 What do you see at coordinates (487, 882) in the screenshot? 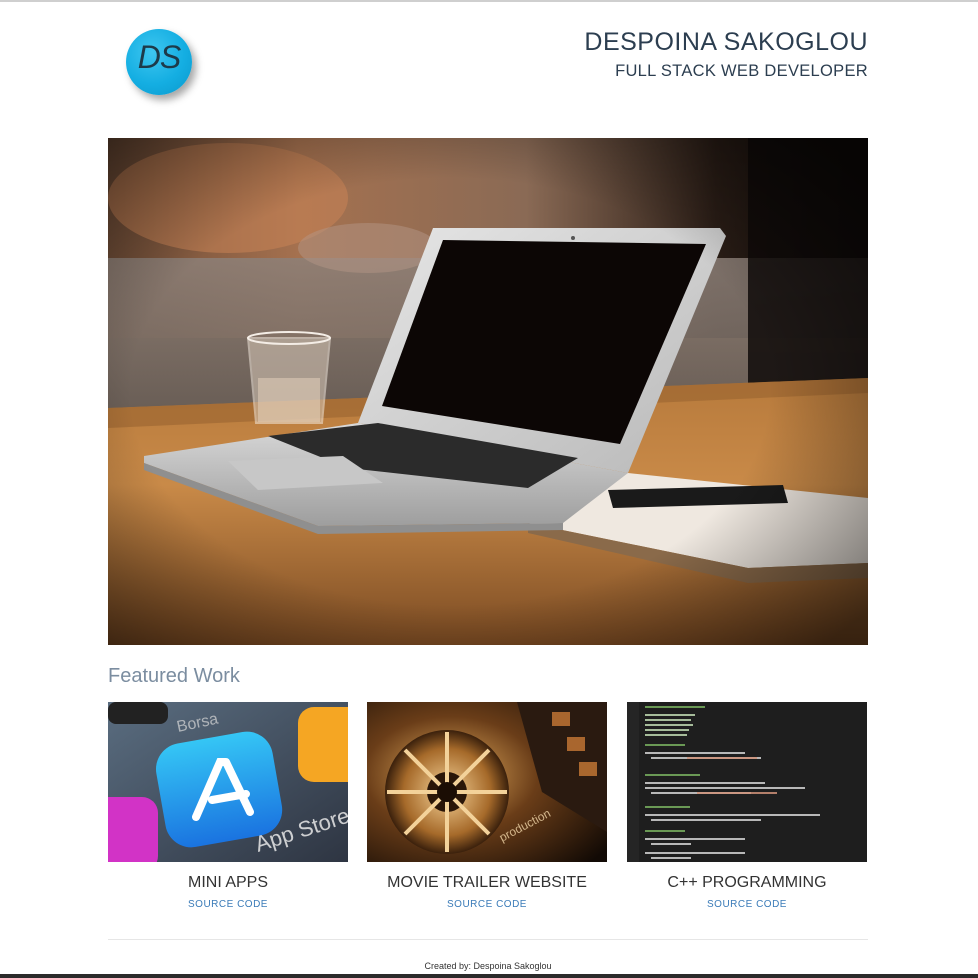
I see `project-title: MOVIE TRAILER WEBSITE` at bounding box center [487, 882].